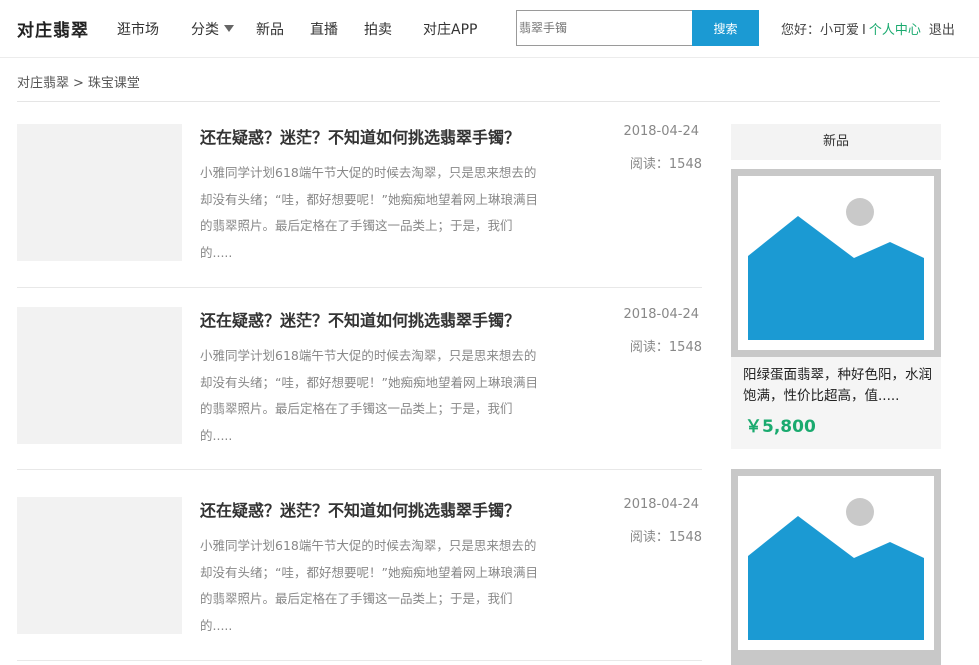 The height and width of the screenshot is (665, 979). What do you see at coordinates (868, 28) in the screenshot?
I see `user-area: 您好：小可爱 I 个人中心 退出` at bounding box center [868, 28].